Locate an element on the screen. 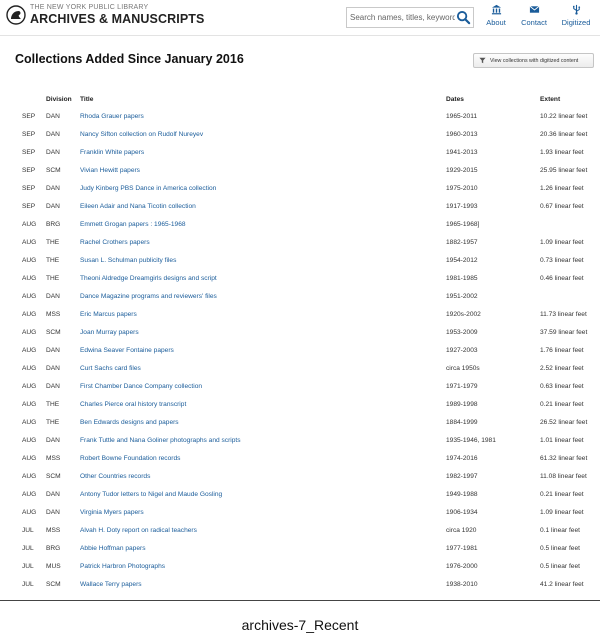  row-dates: 1917-1993 is located at coordinates (462, 206).